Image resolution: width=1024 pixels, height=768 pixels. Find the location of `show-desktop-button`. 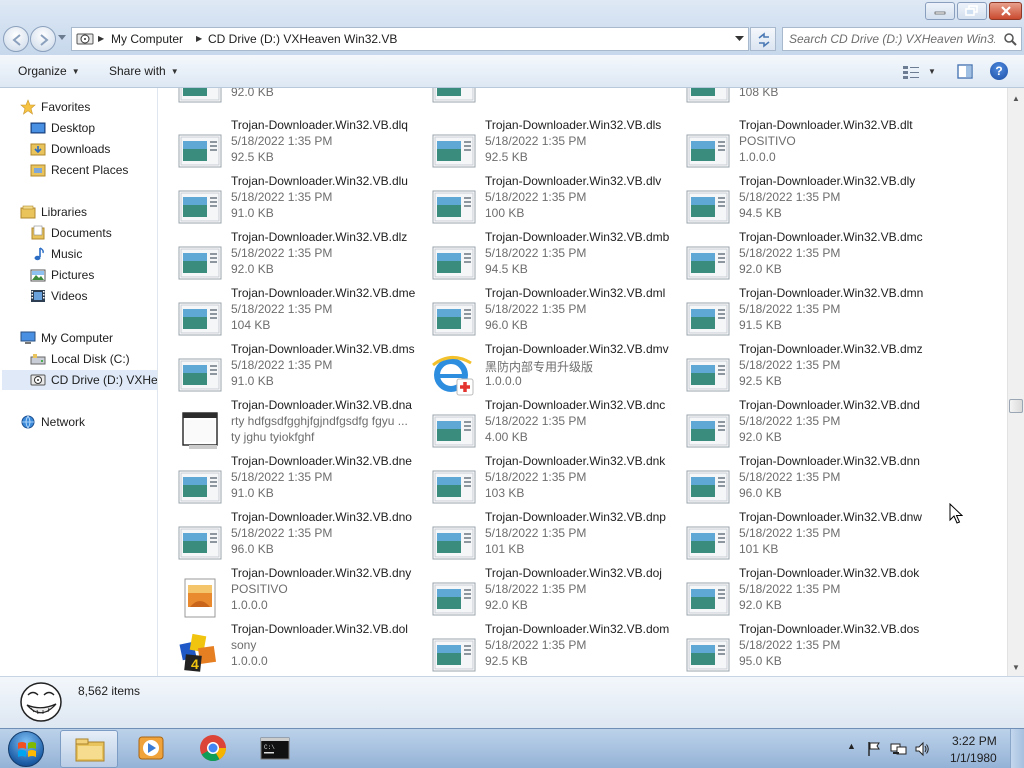

show-desktop-button is located at coordinates (1017, 748).